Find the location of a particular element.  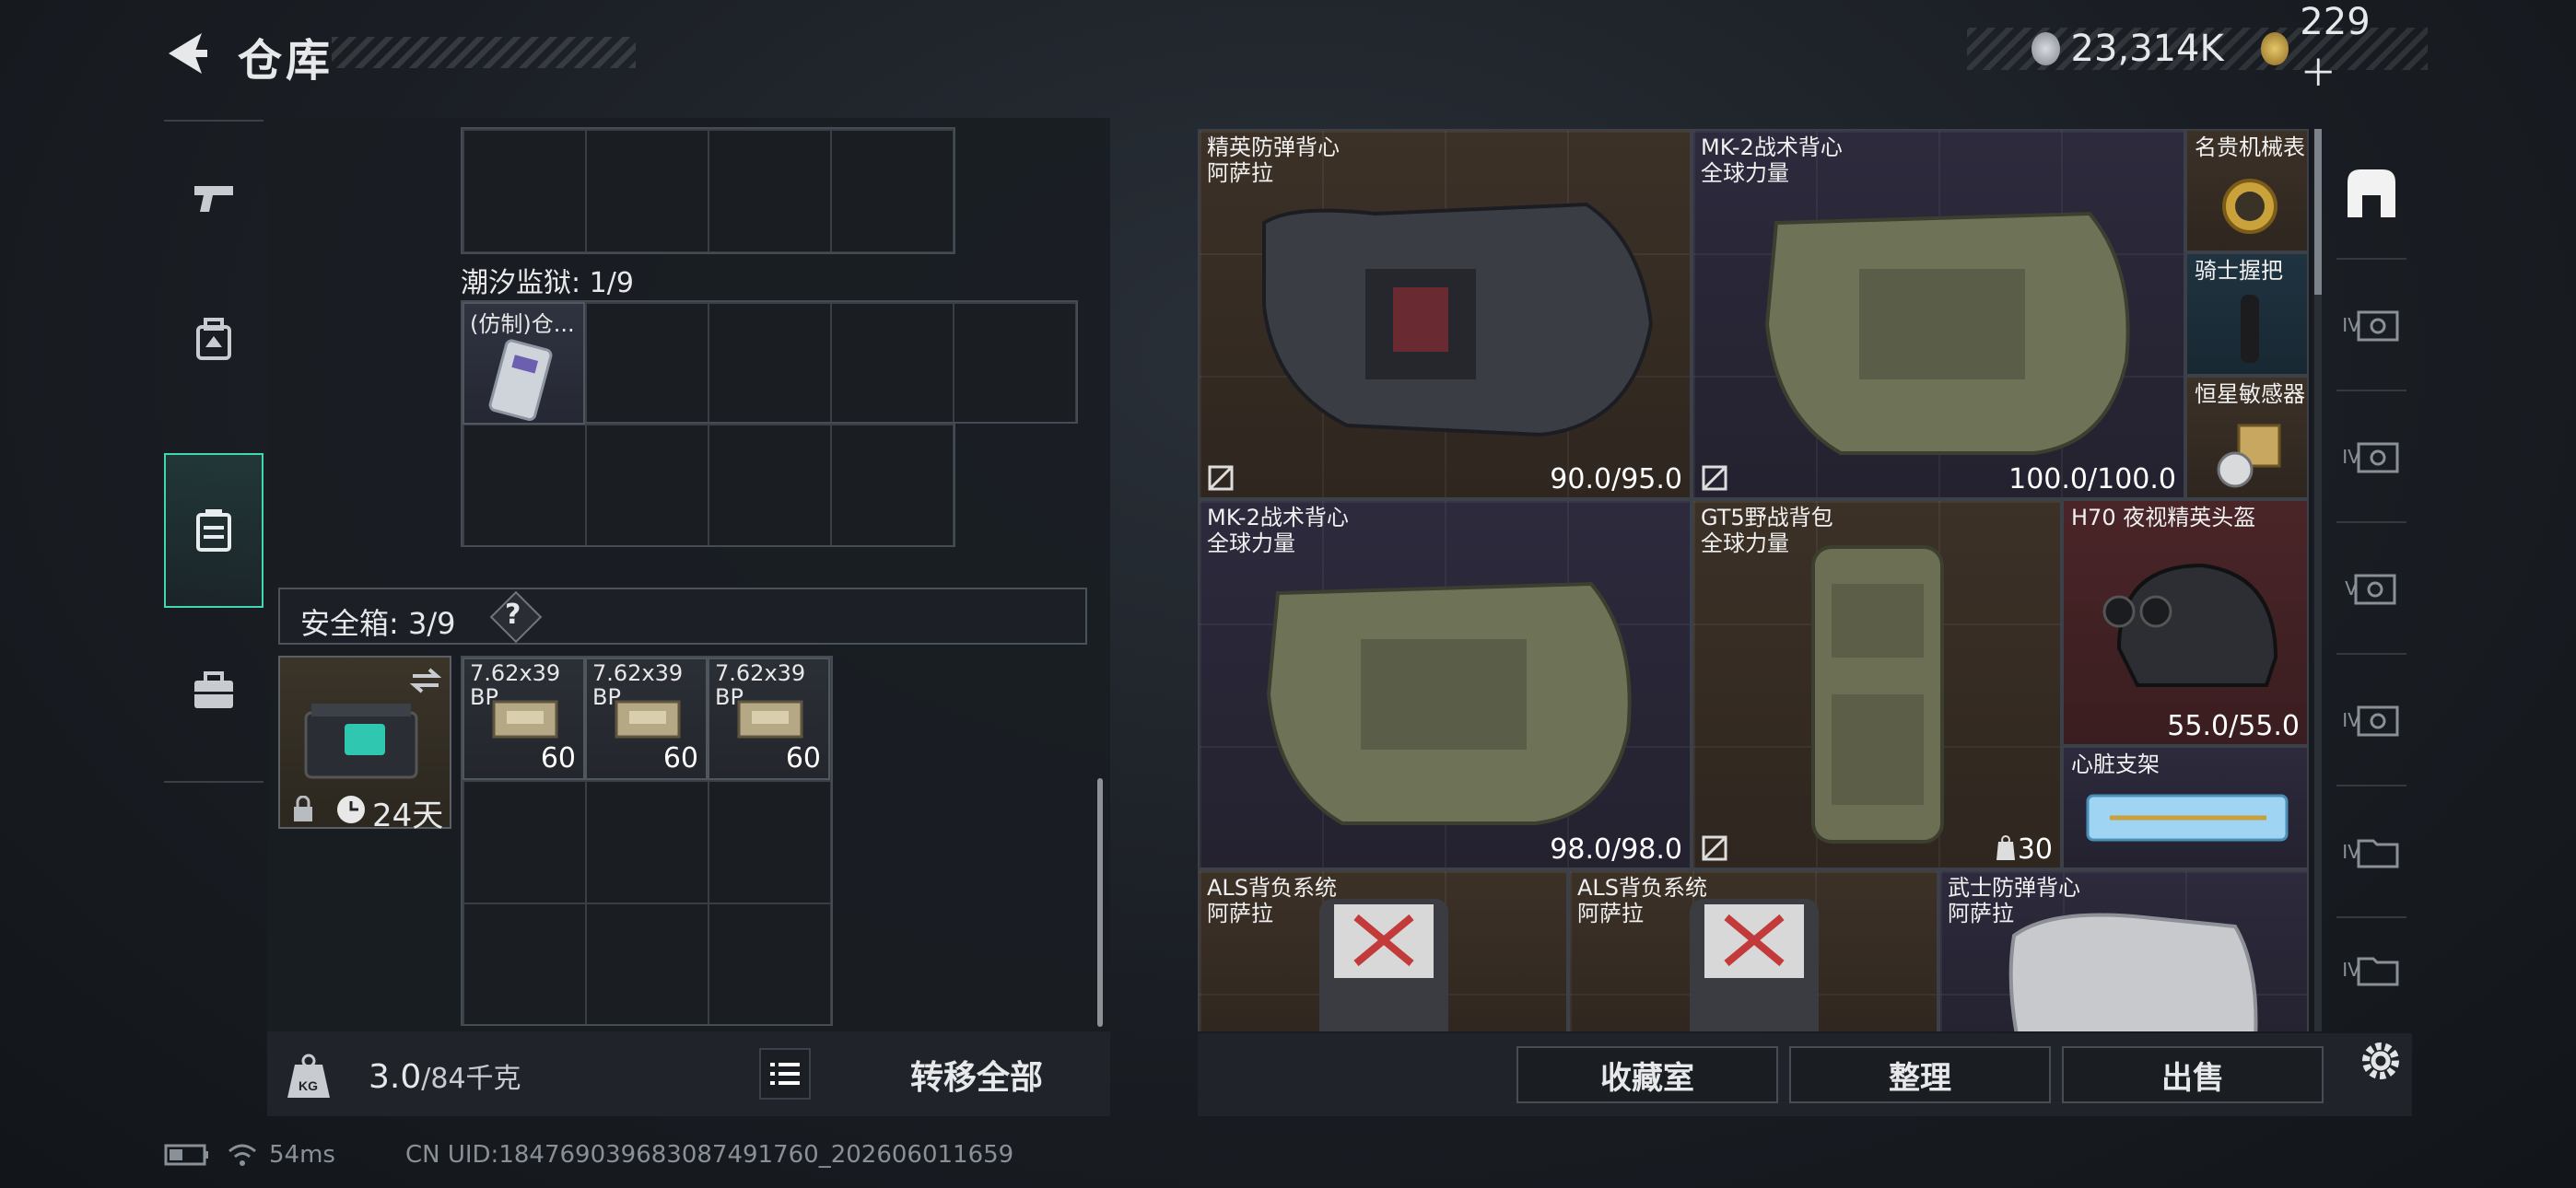

stash-item-h70-helmet: H70 夜视精英头盔 55.0/55.0 is located at coordinates (2185, 622).